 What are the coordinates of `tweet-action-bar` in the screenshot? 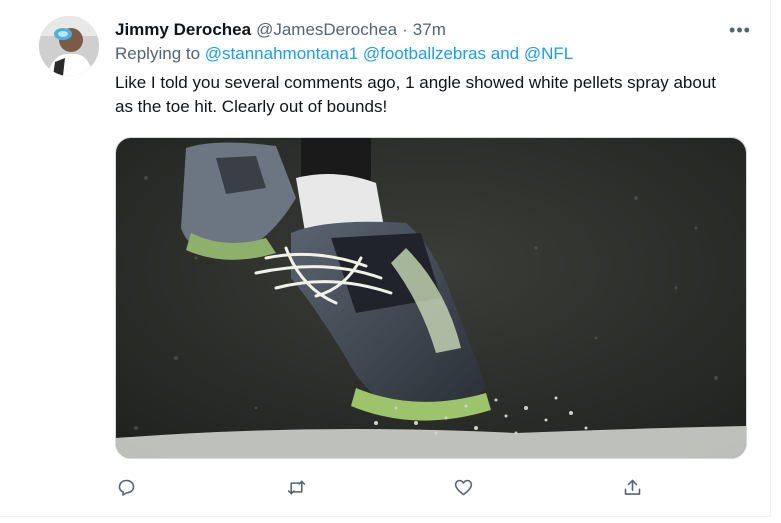 It's located at (385, 487).